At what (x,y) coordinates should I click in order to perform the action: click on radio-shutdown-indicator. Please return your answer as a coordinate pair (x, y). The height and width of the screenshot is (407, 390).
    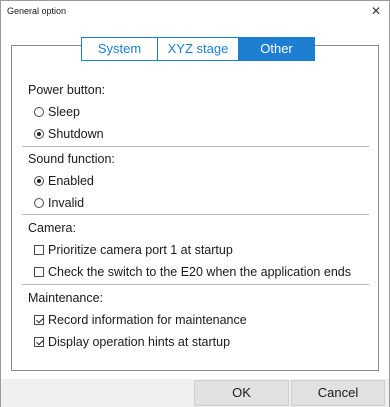
    Looking at the image, I should click on (39, 134).